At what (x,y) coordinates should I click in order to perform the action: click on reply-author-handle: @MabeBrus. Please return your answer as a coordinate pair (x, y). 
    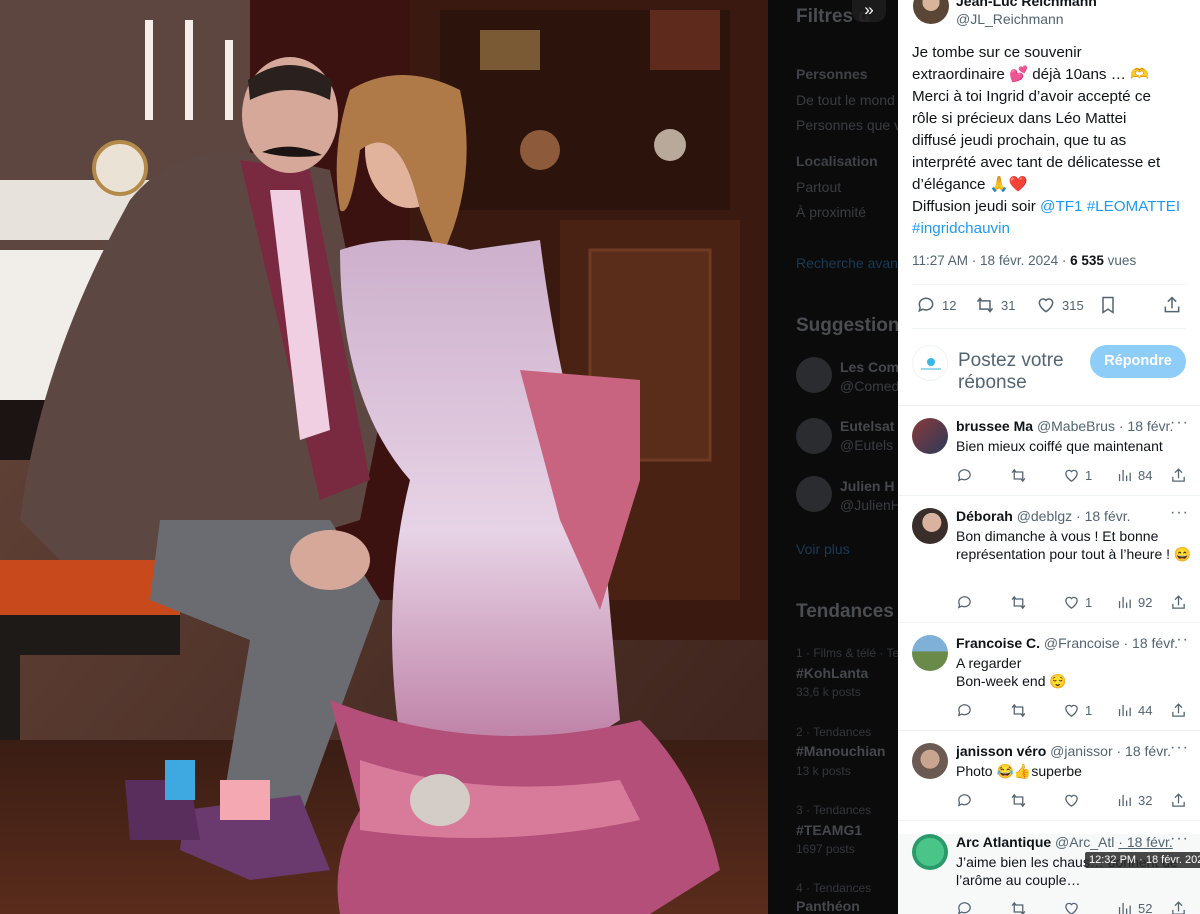
    Looking at the image, I should click on (1076, 426).